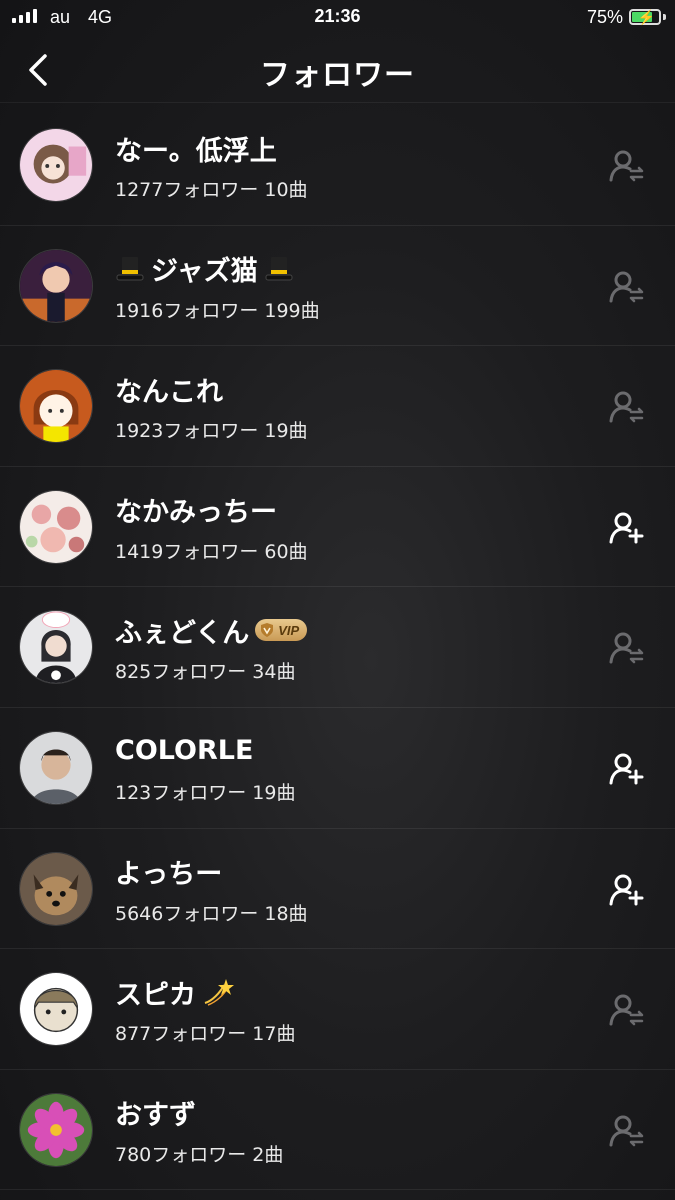 Image resolution: width=675 pixels, height=1200 pixels. I want to click on follower-row: よっちー 5646フォロワー 18曲, so click(337, 889).